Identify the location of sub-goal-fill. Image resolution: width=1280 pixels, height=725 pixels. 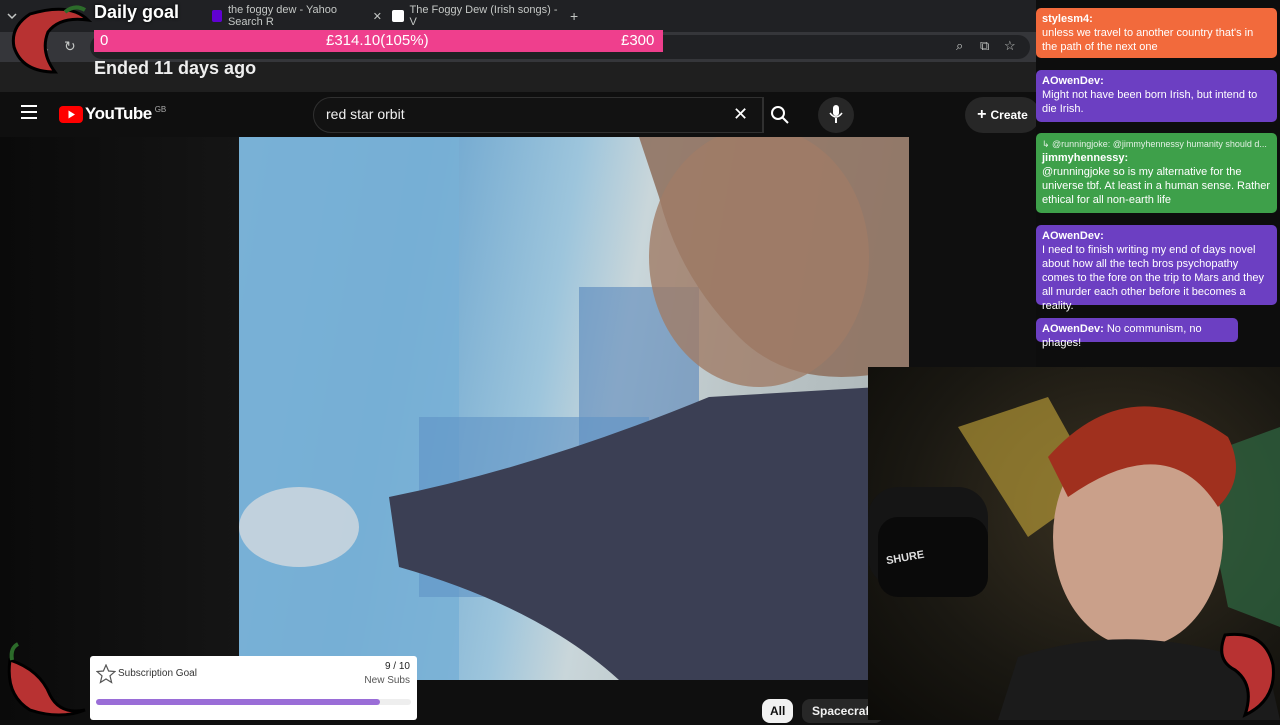
(238, 702).